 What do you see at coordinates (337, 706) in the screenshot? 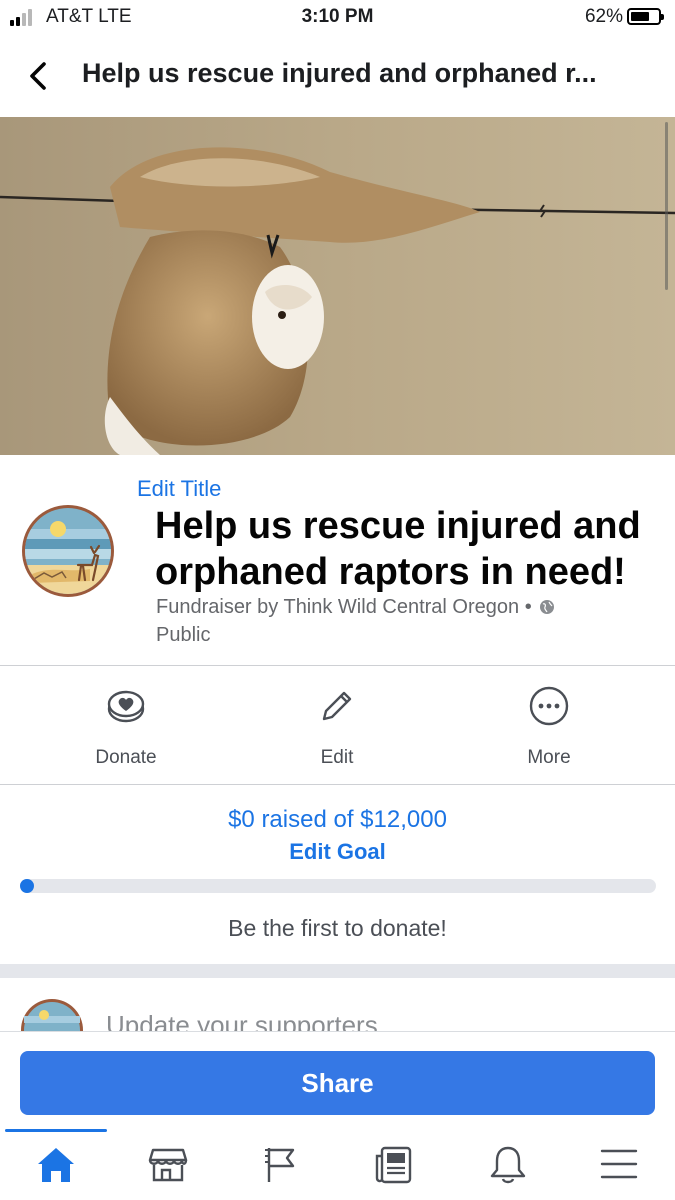
I see `pencil-icon` at bounding box center [337, 706].